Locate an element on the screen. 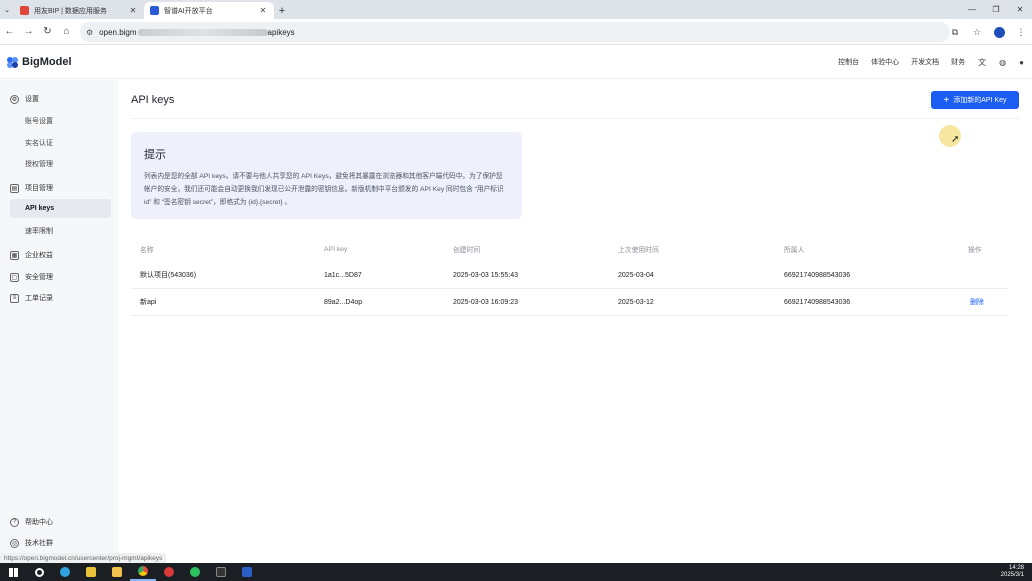  back-arrow-icon: ← is located at coordinates (9, 32).